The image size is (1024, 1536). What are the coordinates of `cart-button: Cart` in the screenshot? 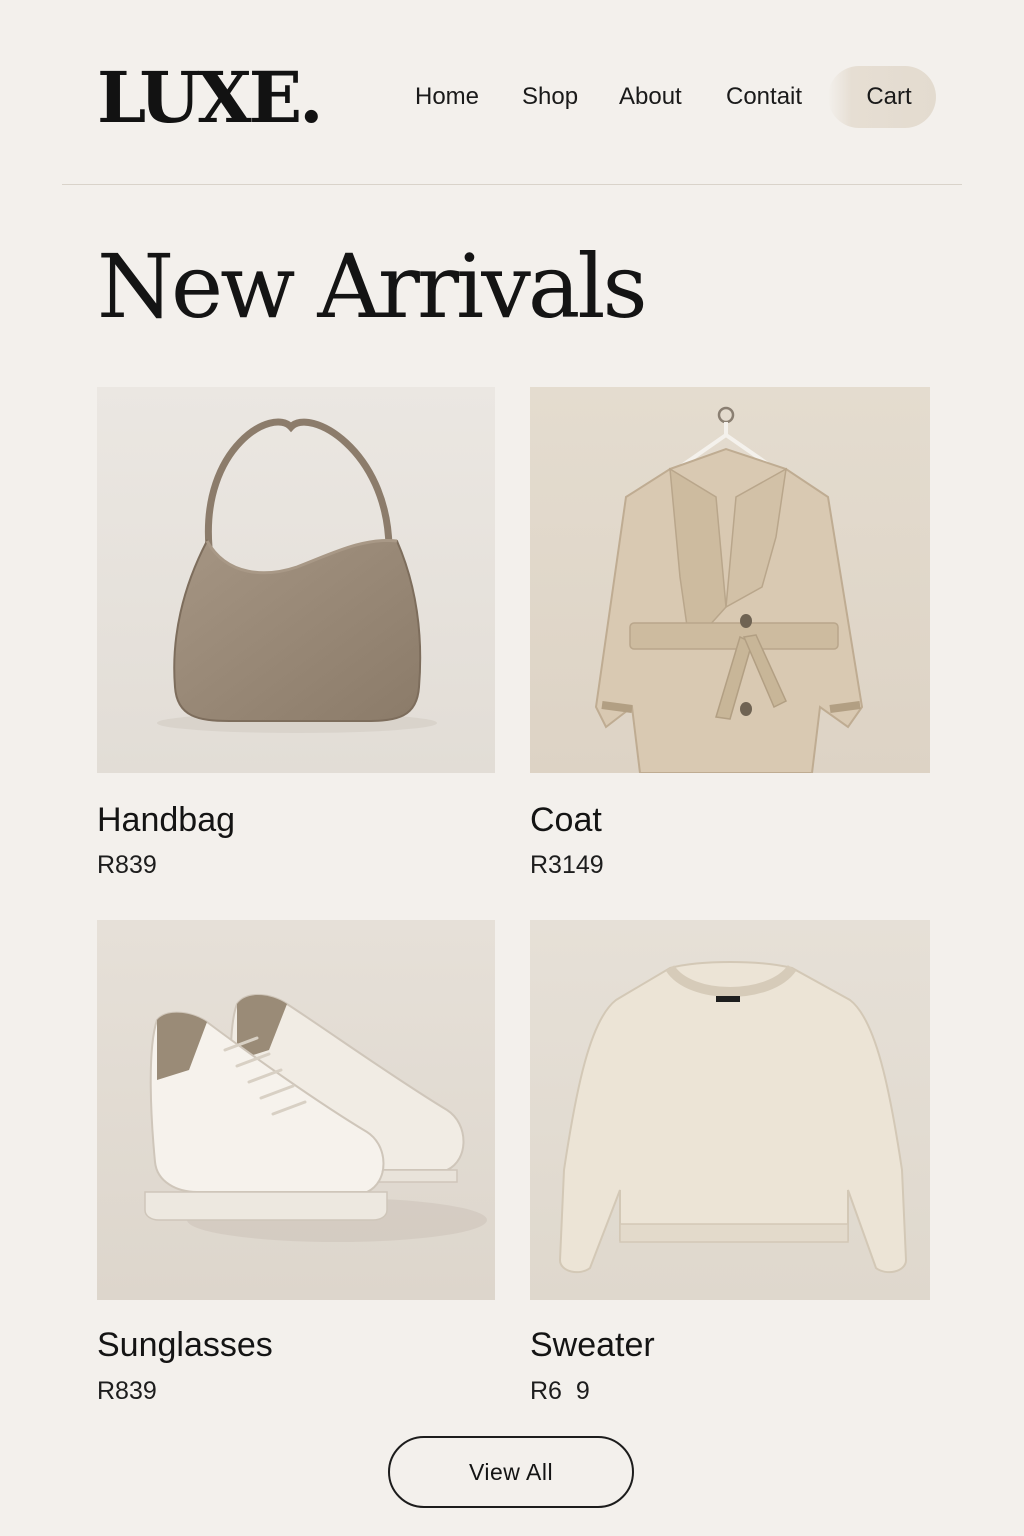 It's located at (882, 97).